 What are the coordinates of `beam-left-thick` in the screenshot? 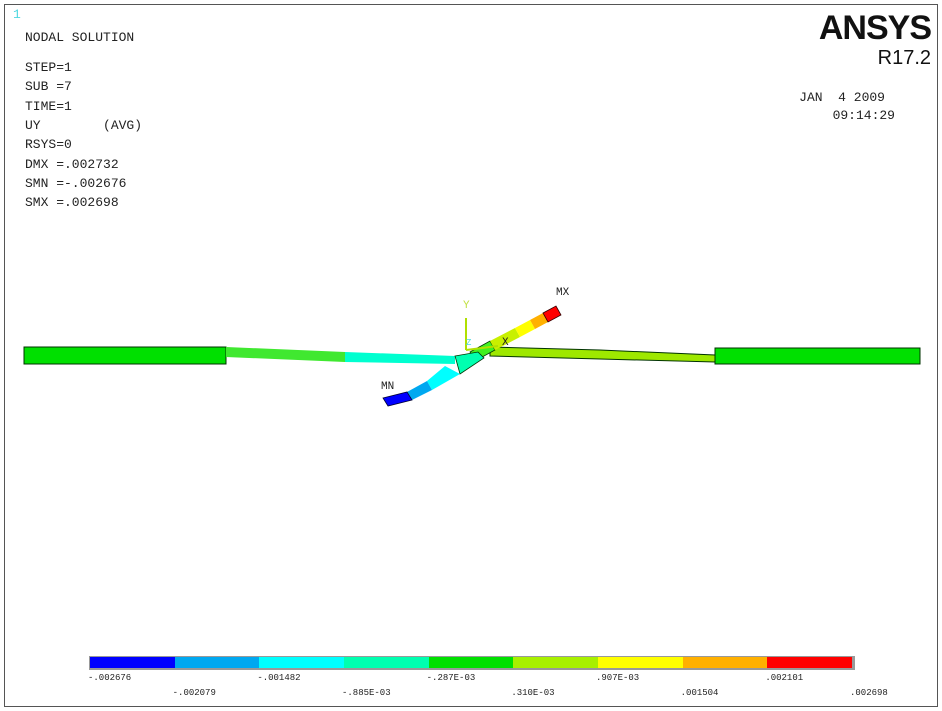 It's located at (125, 355).